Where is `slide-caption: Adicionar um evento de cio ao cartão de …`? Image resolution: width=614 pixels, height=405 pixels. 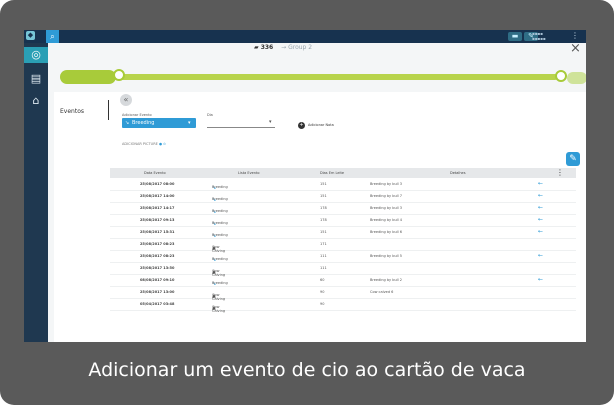 slide-caption: Adicionar um evento de cio ao cartão de … is located at coordinates (307, 370).